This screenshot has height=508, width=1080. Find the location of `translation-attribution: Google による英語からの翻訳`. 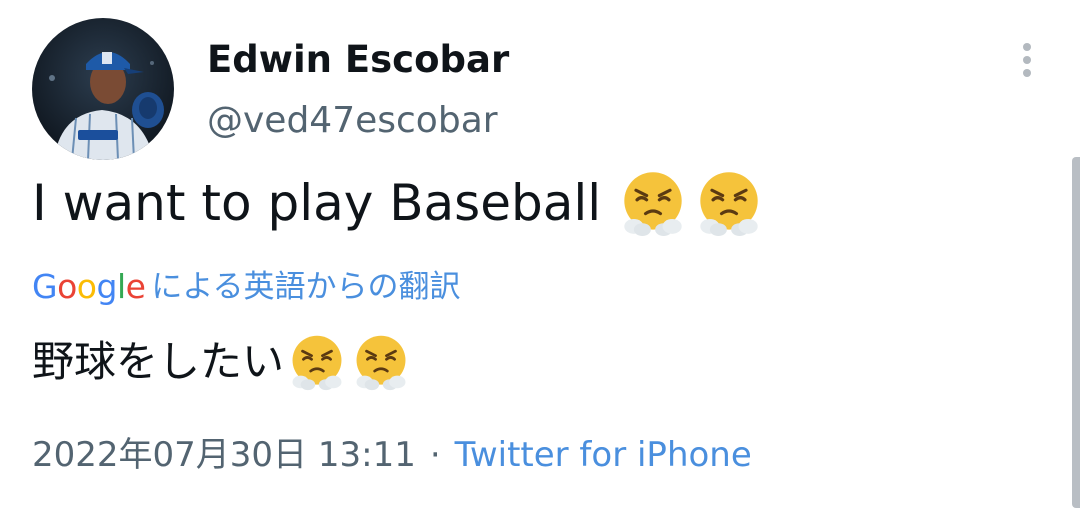

translation-attribution: Google による英語からの翻訳 is located at coordinates (246, 287).